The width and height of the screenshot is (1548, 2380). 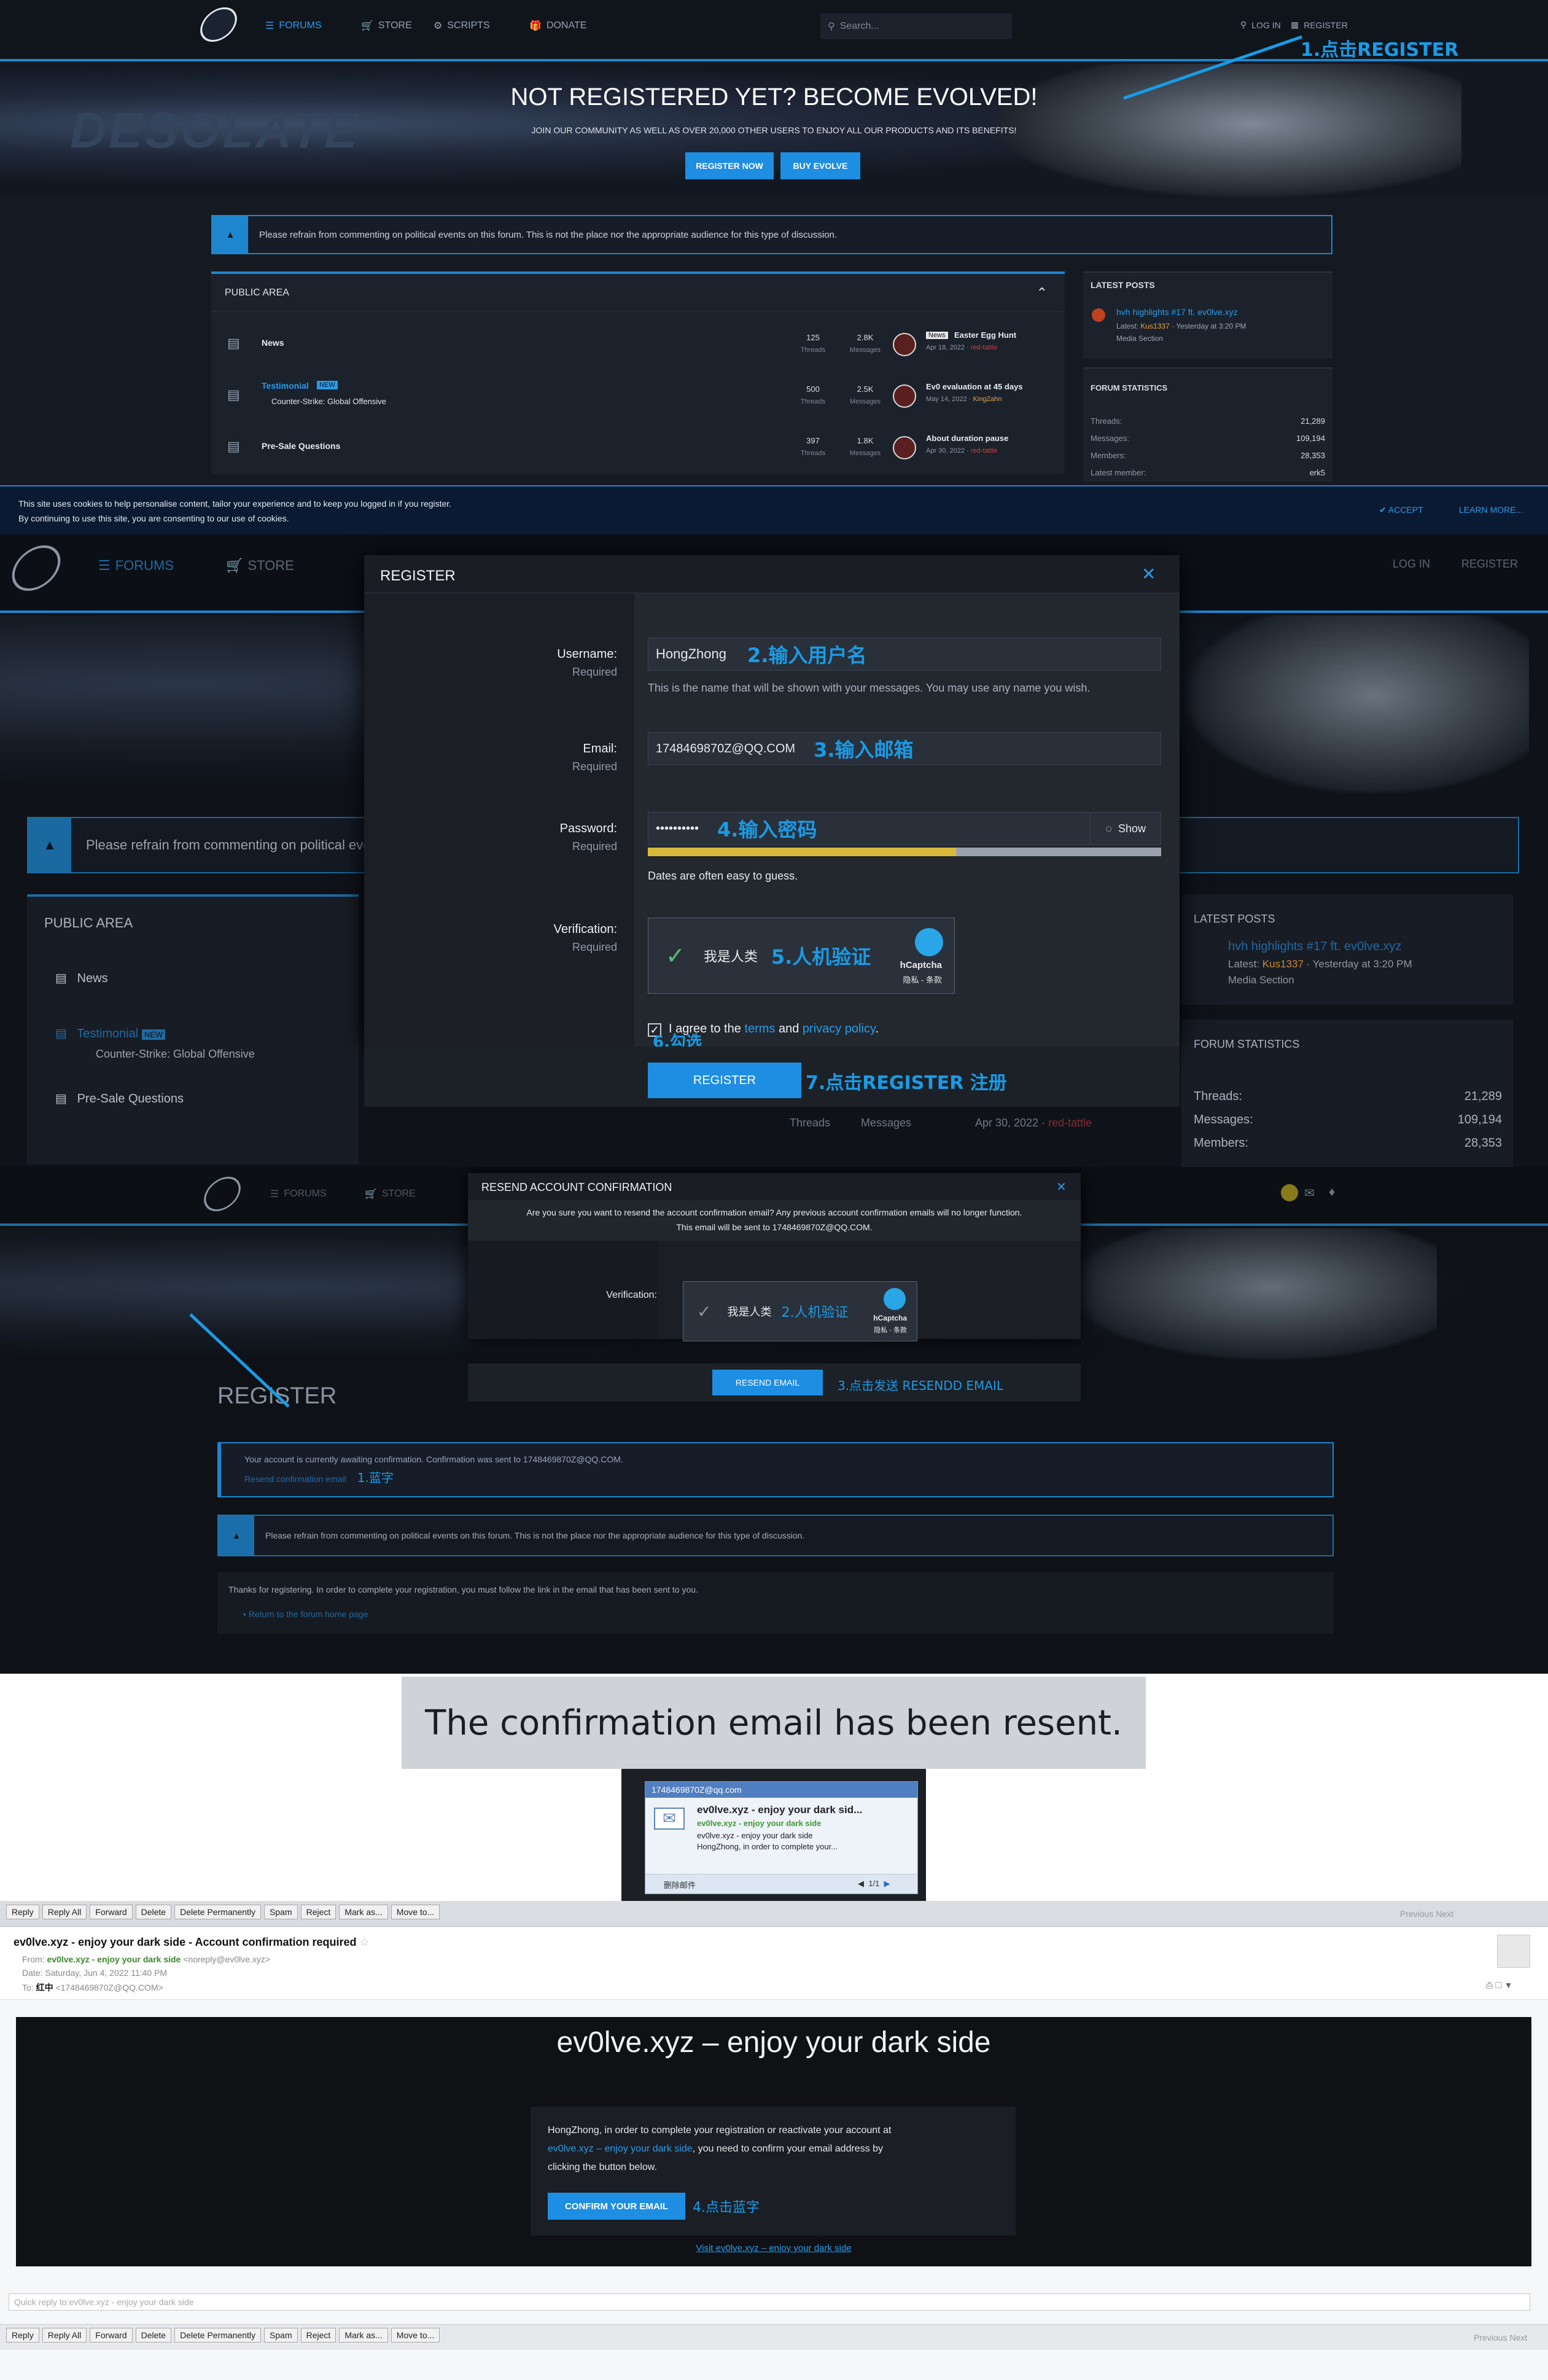 I want to click on dim-latest-time: Yesterday at 3:20 PM, so click(x=1362, y=964).